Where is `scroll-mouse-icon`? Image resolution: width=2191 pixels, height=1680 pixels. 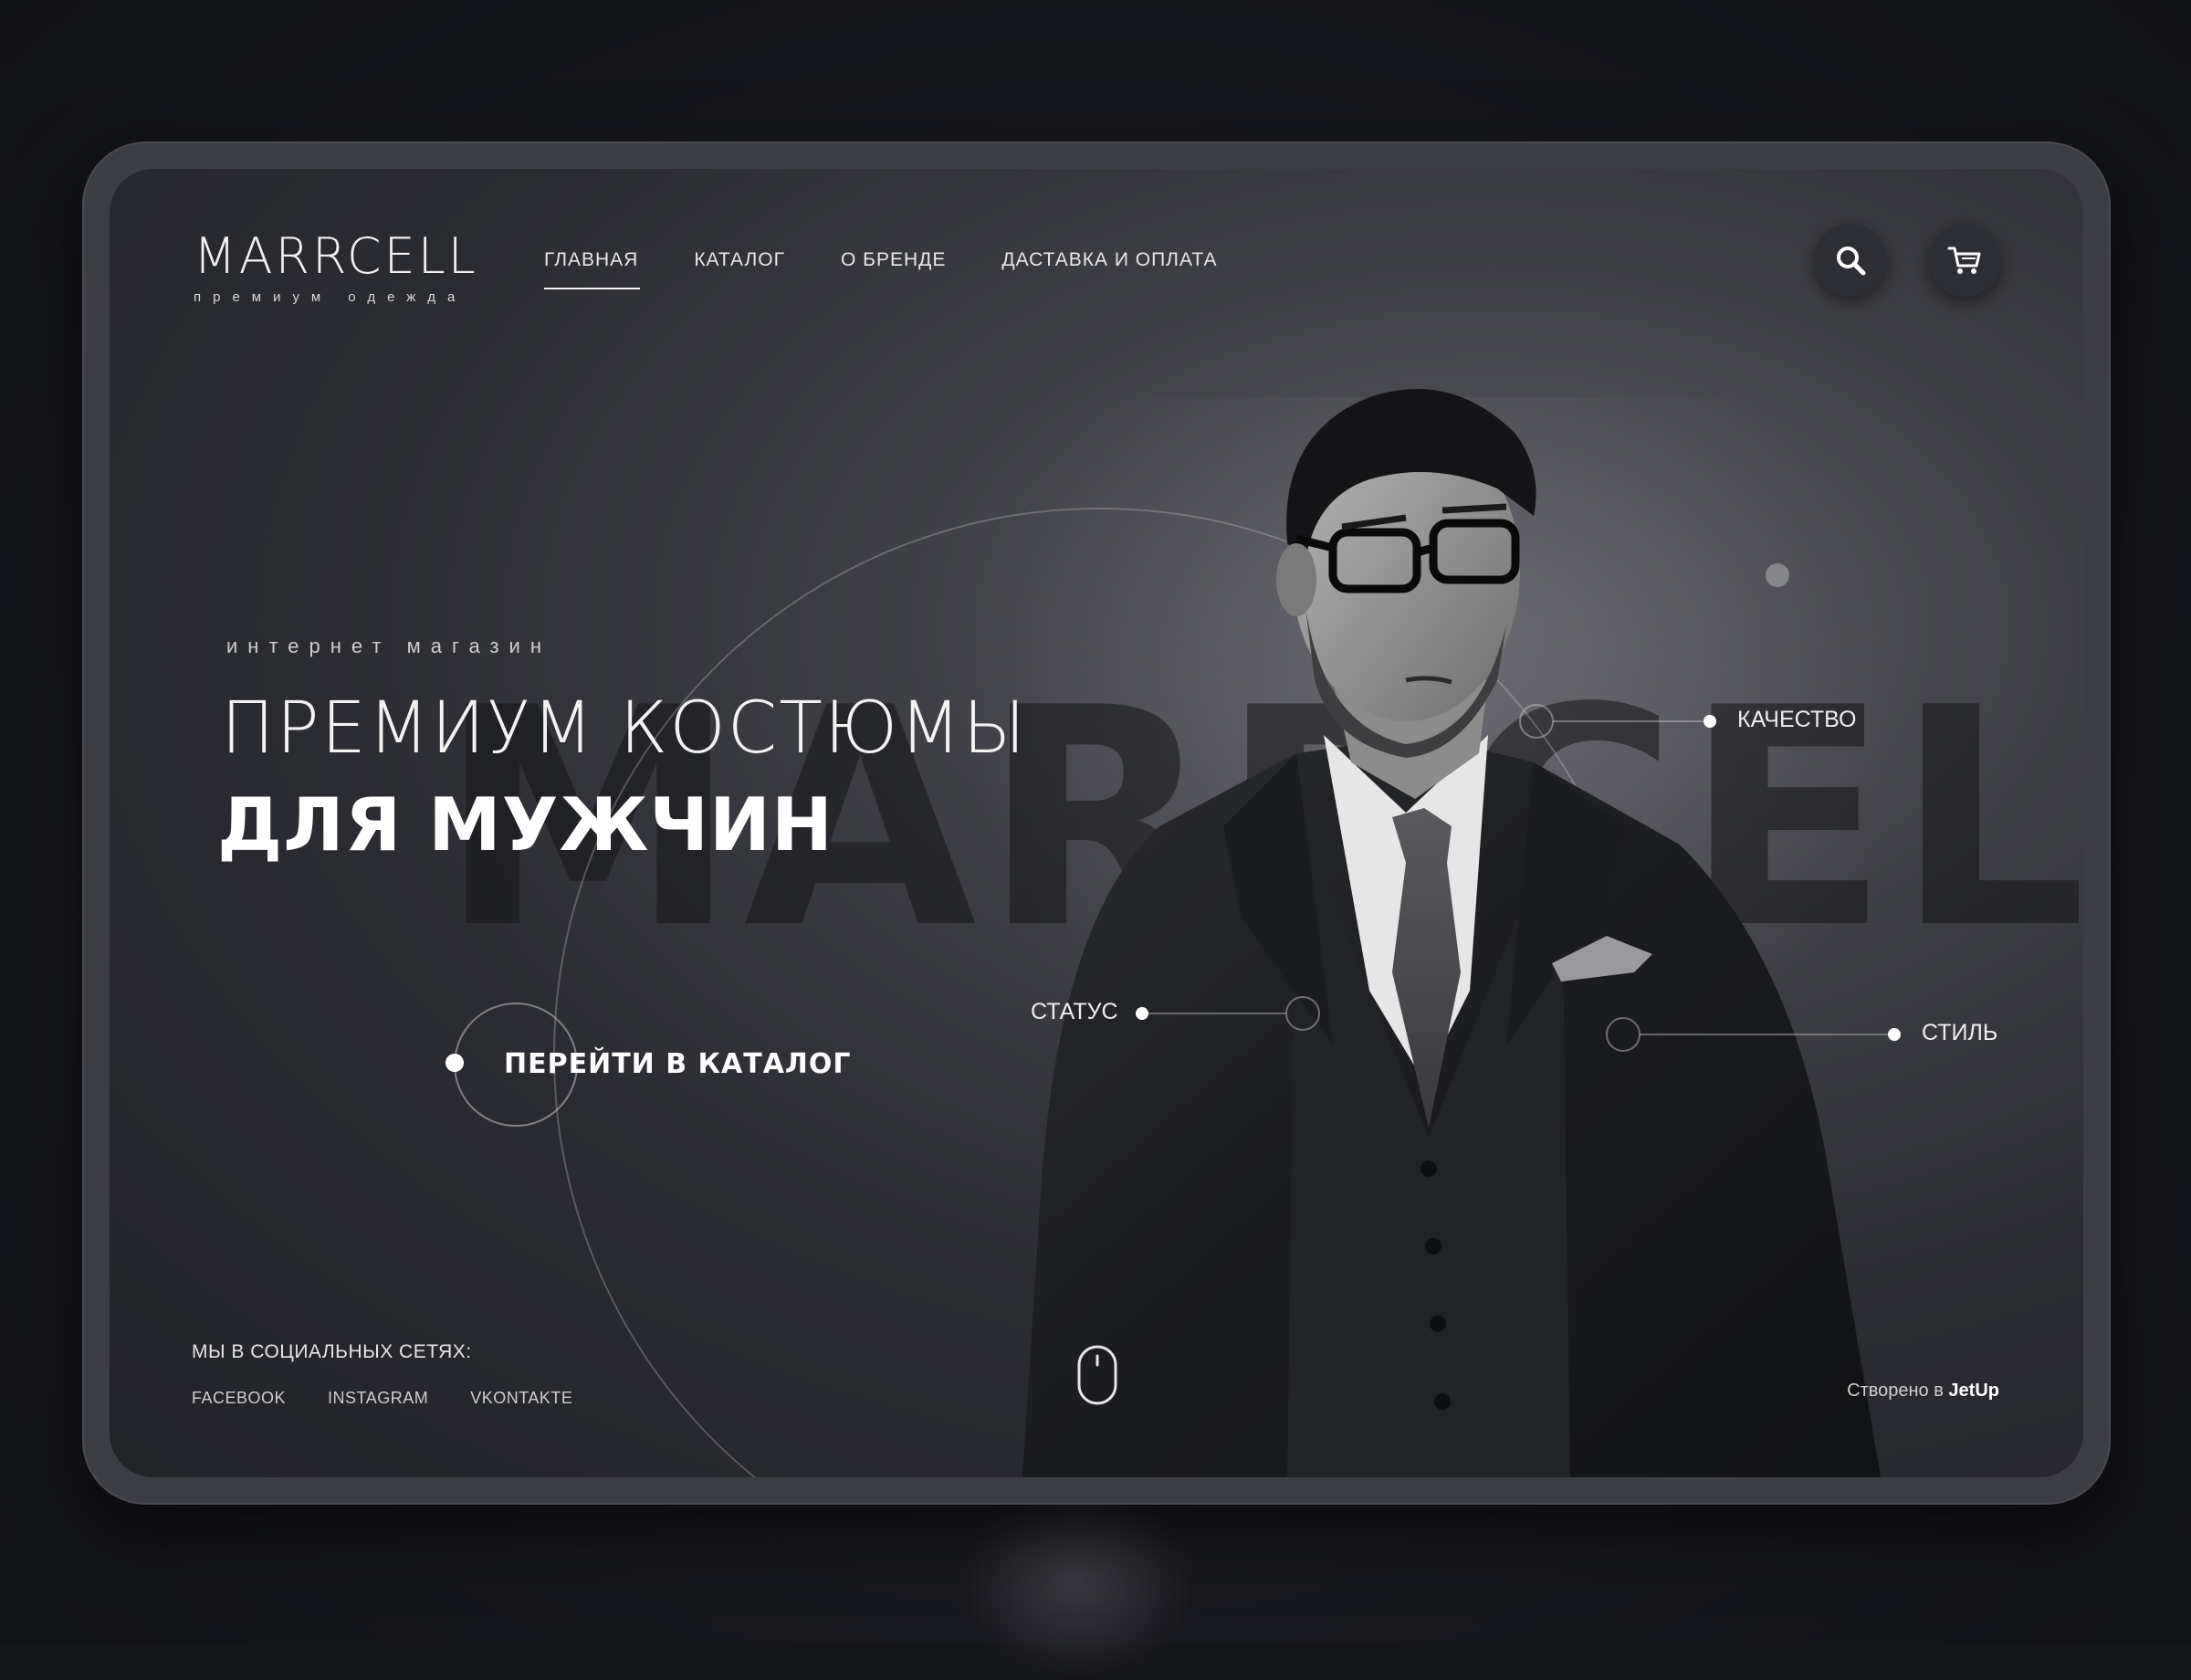 scroll-mouse-icon is located at coordinates (1097, 1377).